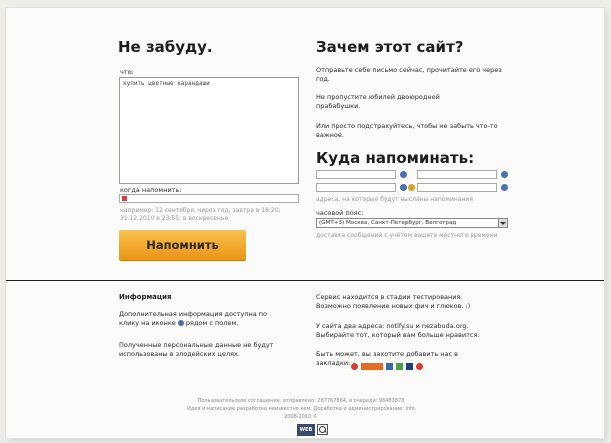 The width and height of the screenshot is (611, 443). What do you see at coordinates (305, 280) in the screenshot?
I see `section-divider` at bounding box center [305, 280].